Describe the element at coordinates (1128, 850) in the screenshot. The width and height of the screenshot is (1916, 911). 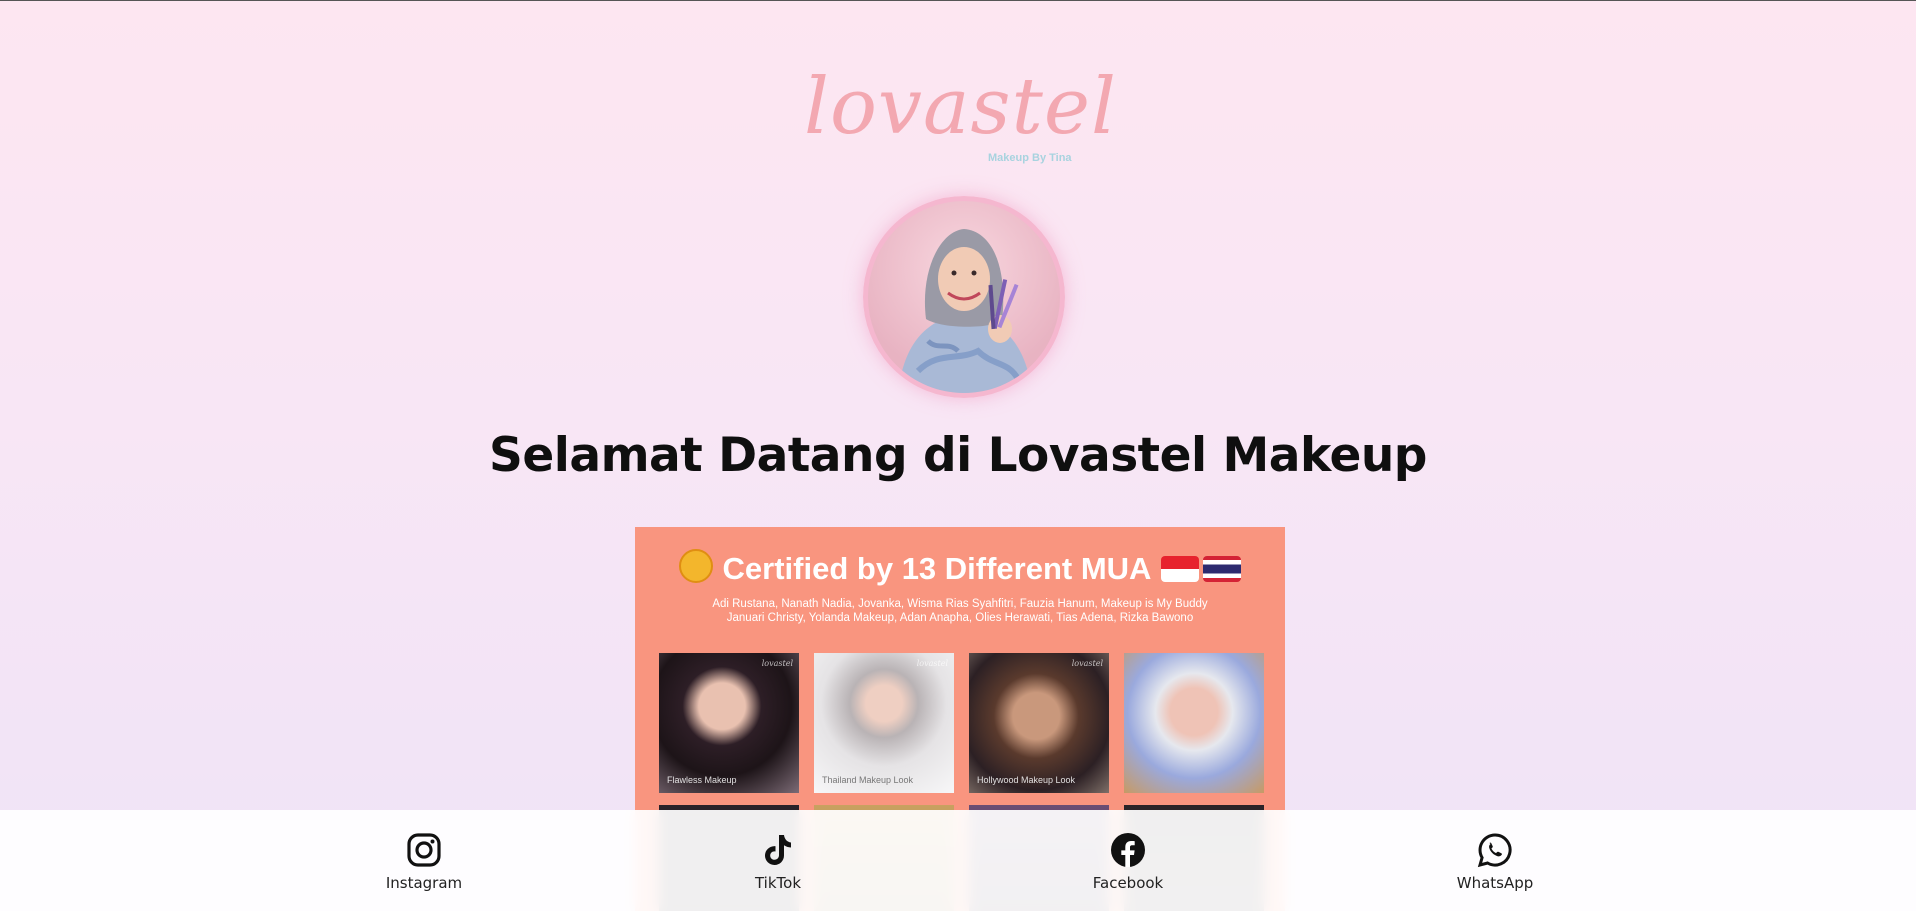
I see `facebook-icon` at that location.